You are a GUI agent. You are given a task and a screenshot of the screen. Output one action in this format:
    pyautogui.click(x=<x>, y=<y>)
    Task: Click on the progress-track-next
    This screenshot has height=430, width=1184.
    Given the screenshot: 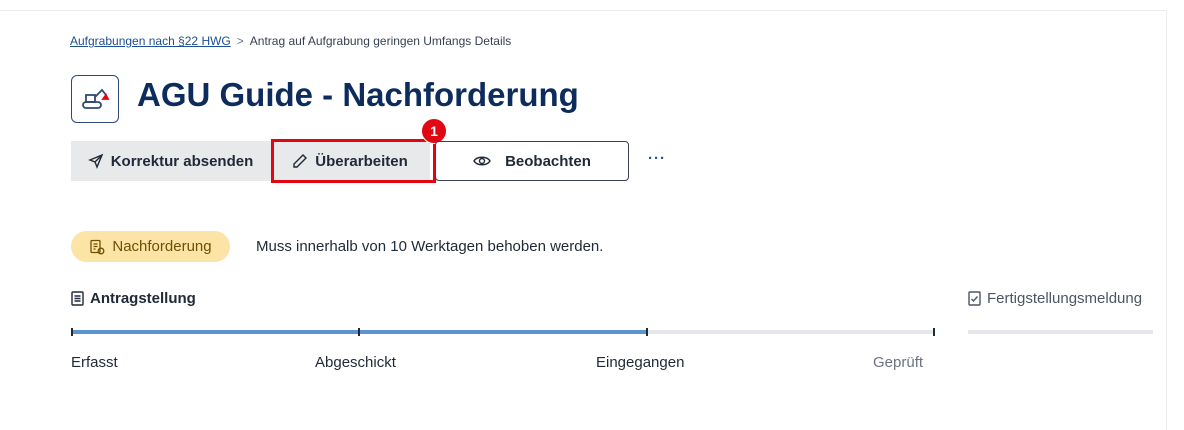 What is the action you would take?
    pyautogui.click(x=1060, y=332)
    